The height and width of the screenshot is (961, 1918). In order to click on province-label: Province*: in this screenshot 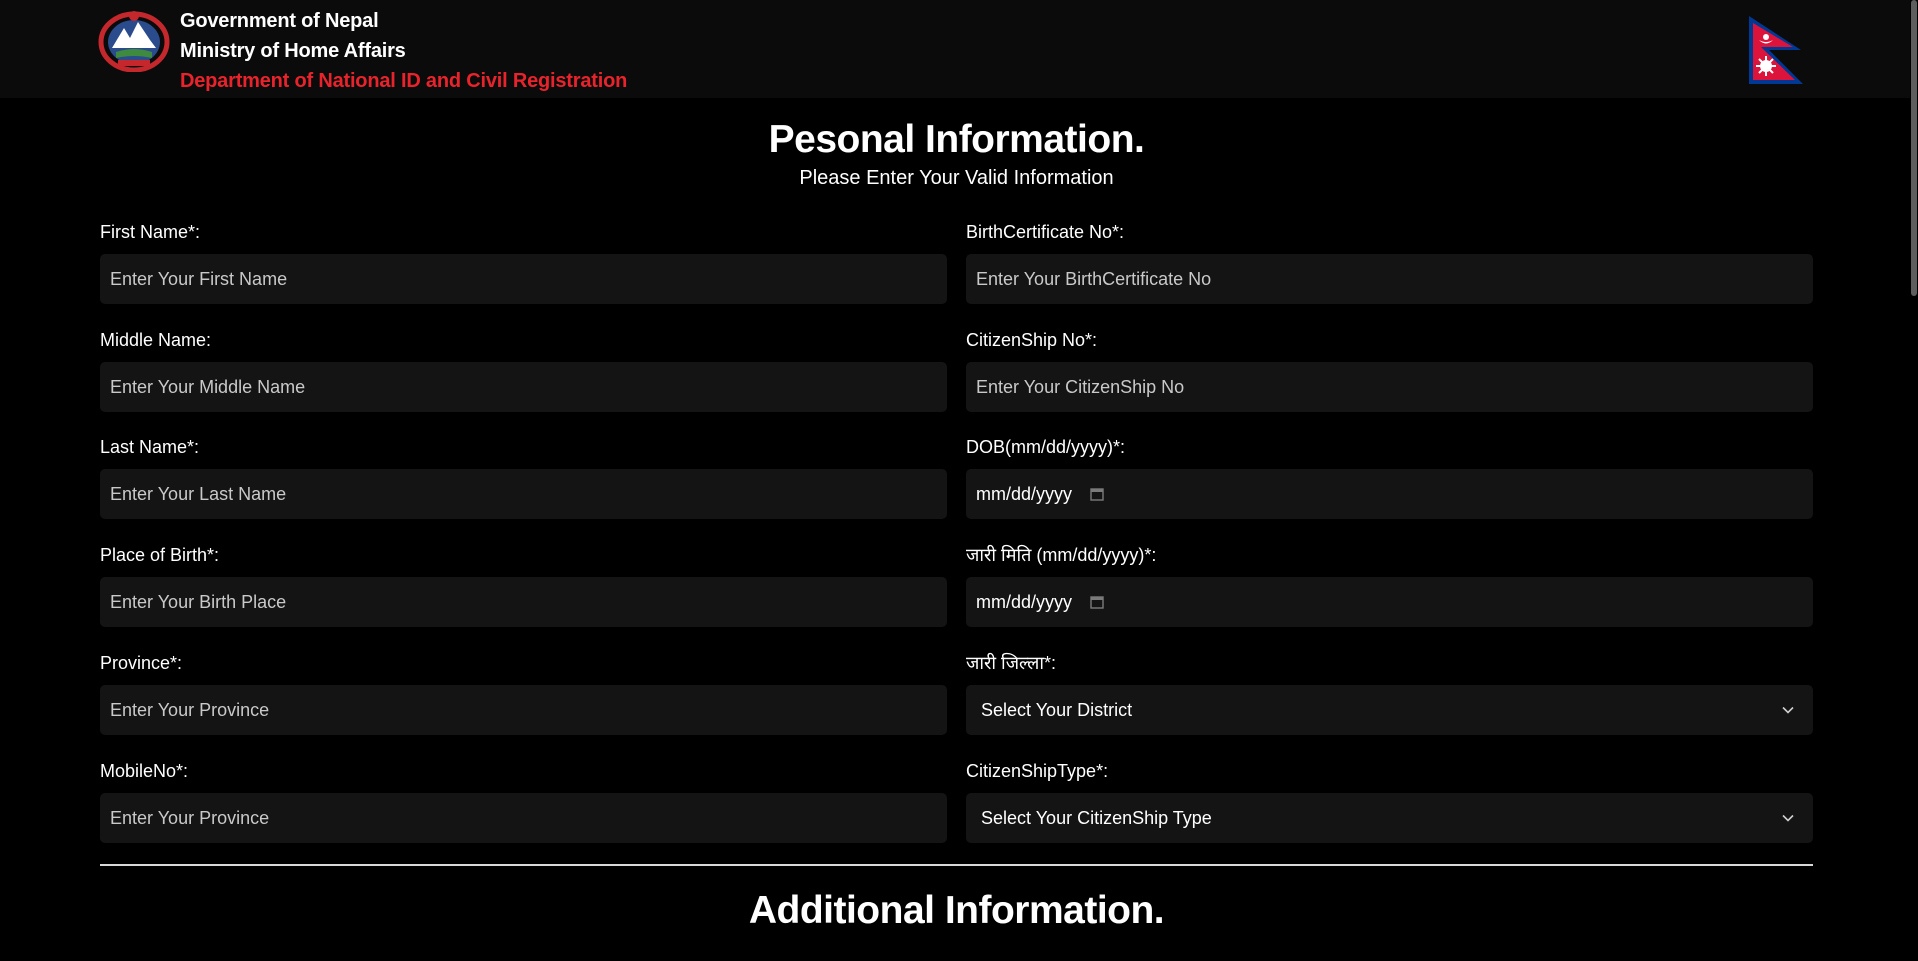, I will do `click(141, 663)`.